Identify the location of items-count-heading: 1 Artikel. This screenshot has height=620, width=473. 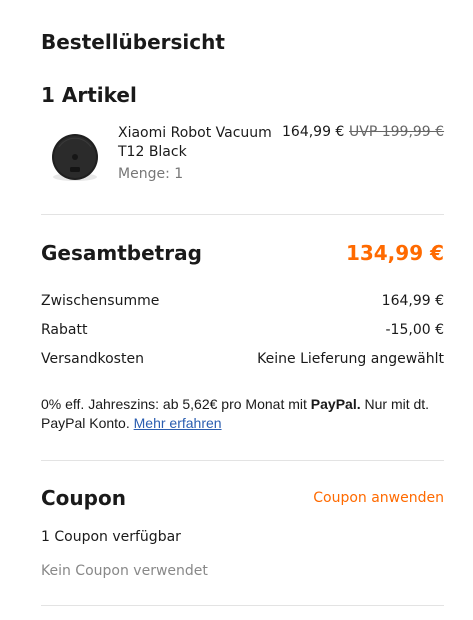
(89, 95).